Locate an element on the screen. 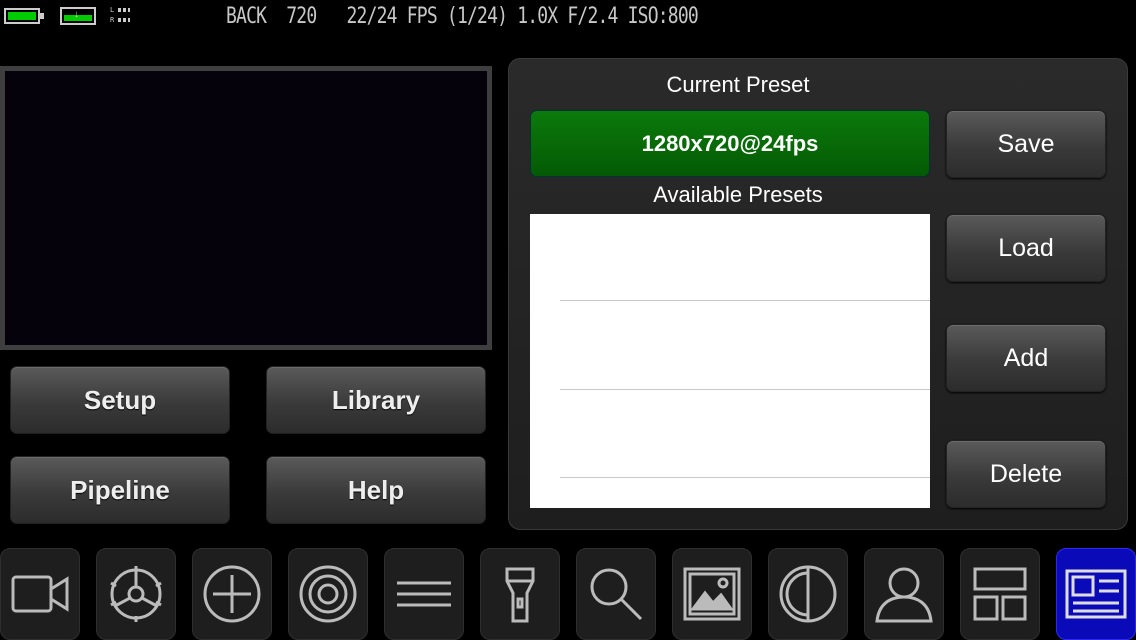 Image resolution: width=1136 pixels, height=640 pixels. search-icon is located at coordinates (616, 594).